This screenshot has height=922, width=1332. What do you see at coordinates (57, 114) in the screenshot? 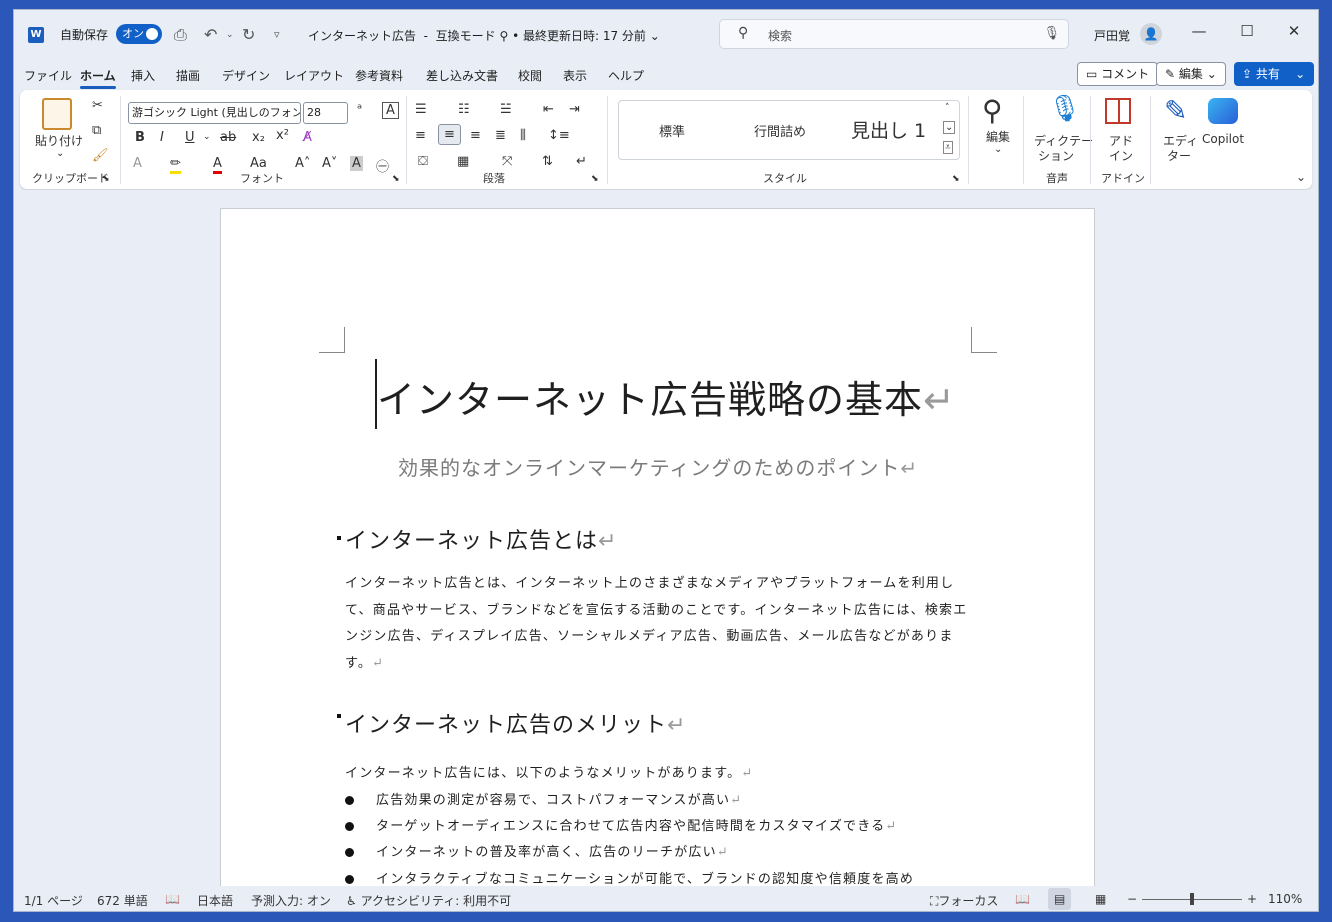
I see `paste-icon` at bounding box center [57, 114].